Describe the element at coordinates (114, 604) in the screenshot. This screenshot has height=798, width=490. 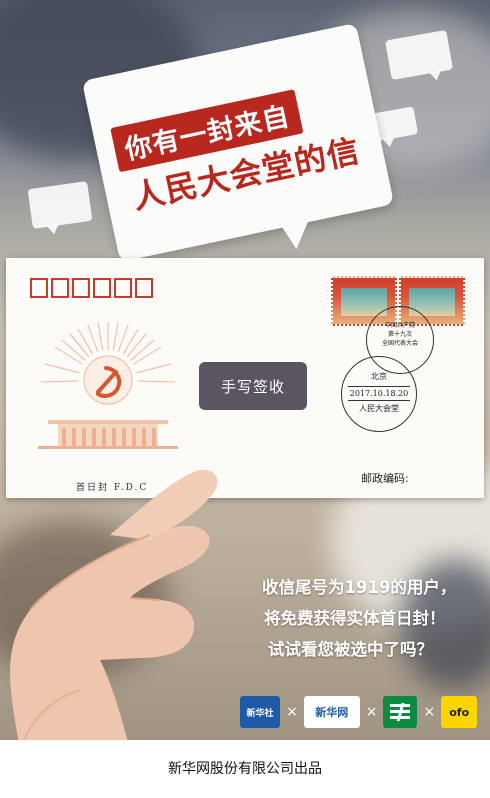
I see `hand-holding-envelope` at that location.